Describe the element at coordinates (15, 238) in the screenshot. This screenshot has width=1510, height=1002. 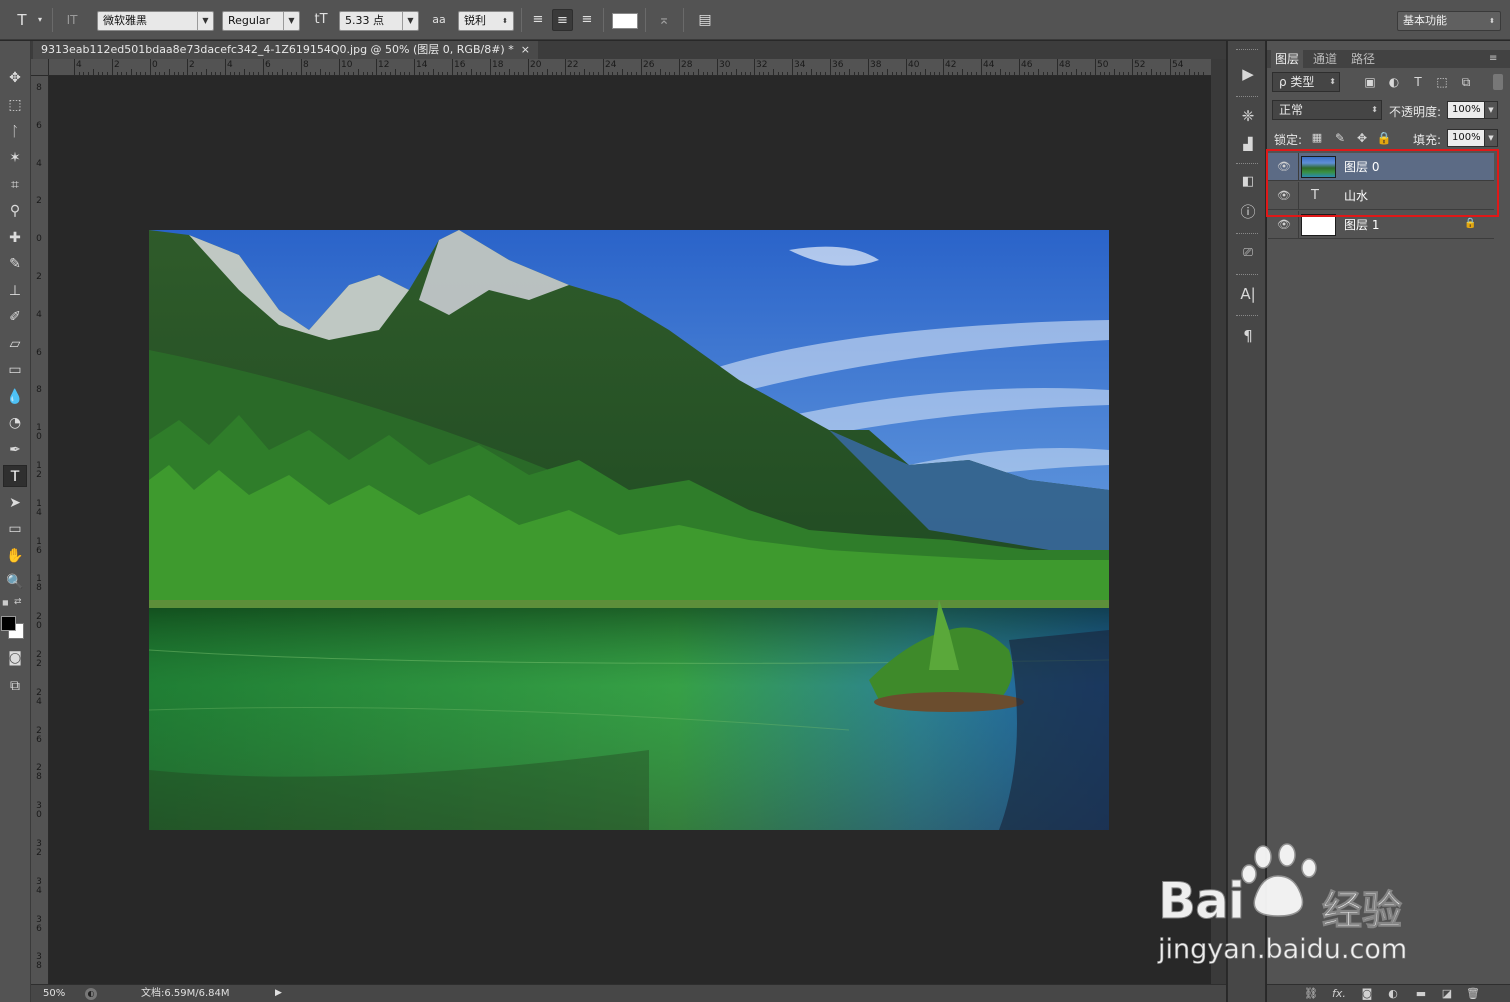
I see `healing-brush-tool-icon: ✚` at that location.